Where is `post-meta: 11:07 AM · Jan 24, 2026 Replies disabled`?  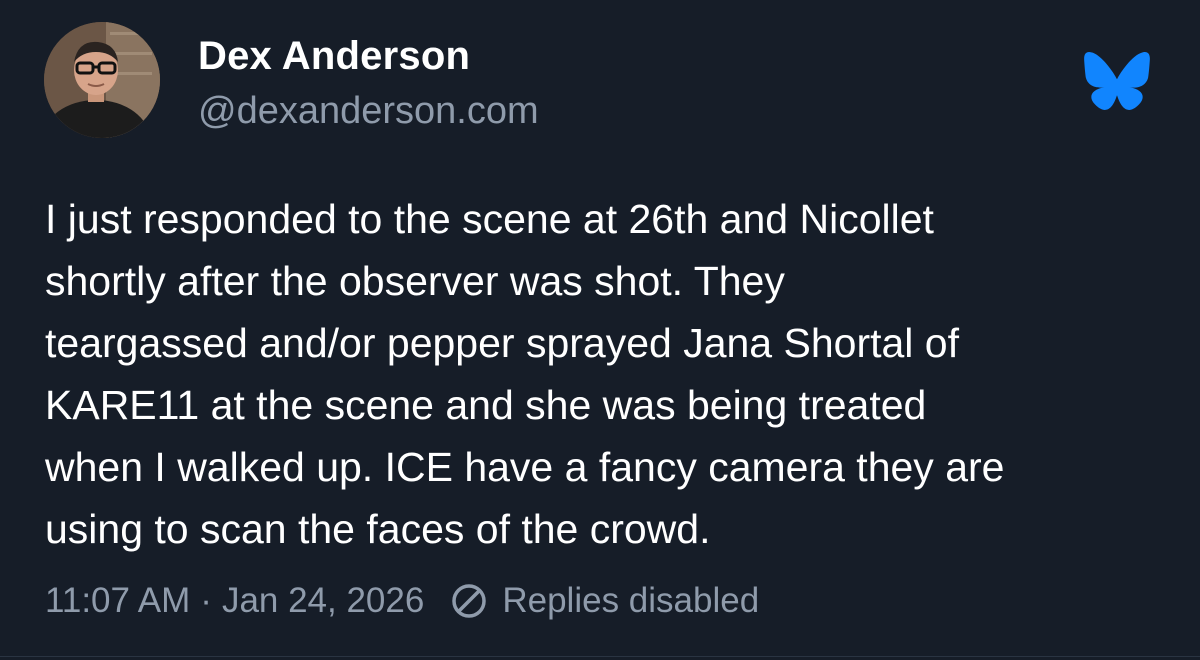 post-meta: 11:07 AM · Jan 24, 2026 Replies disabled is located at coordinates (402, 601).